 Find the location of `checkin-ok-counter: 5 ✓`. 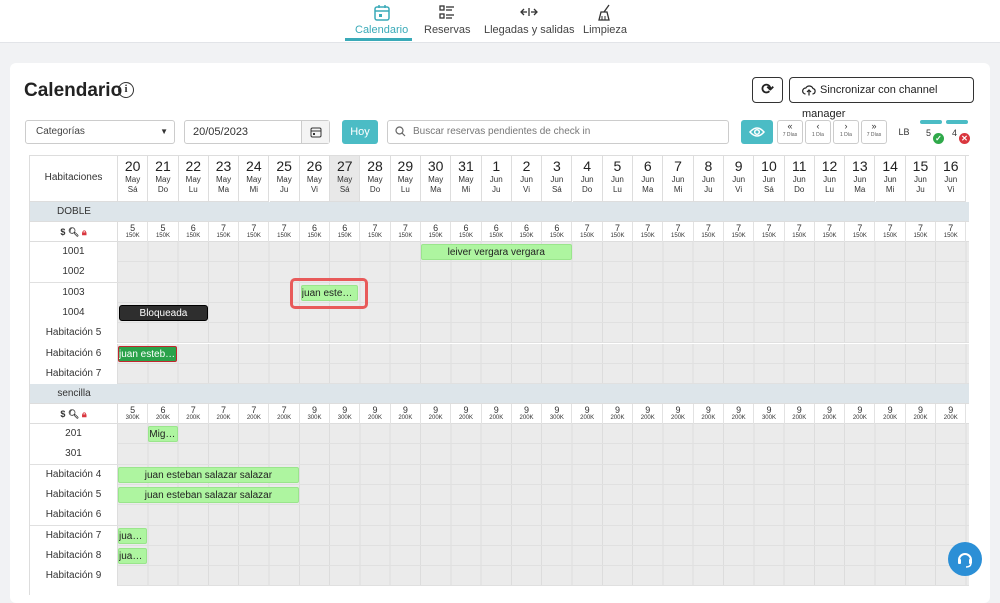

checkin-ok-counter: 5 ✓ is located at coordinates (932, 132).